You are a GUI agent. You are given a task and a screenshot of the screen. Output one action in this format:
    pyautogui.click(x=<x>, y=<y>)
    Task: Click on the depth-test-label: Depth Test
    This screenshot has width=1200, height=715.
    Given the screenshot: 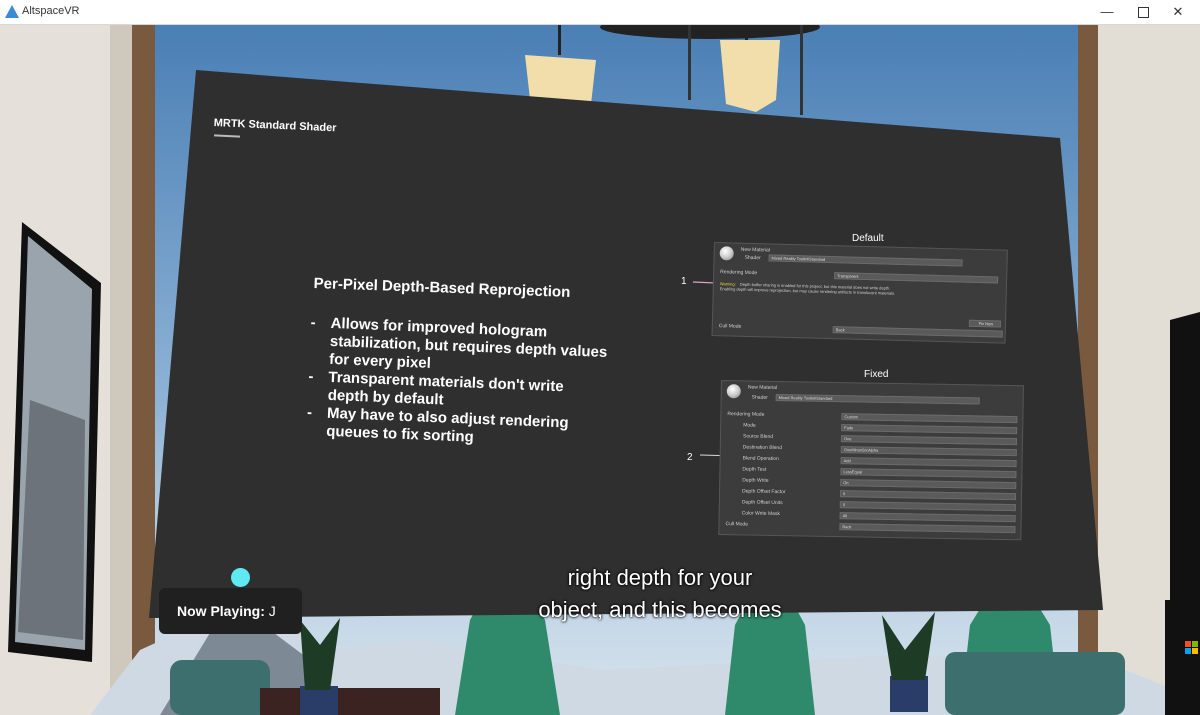 What is the action you would take?
    pyautogui.click(x=754, y=469)
    